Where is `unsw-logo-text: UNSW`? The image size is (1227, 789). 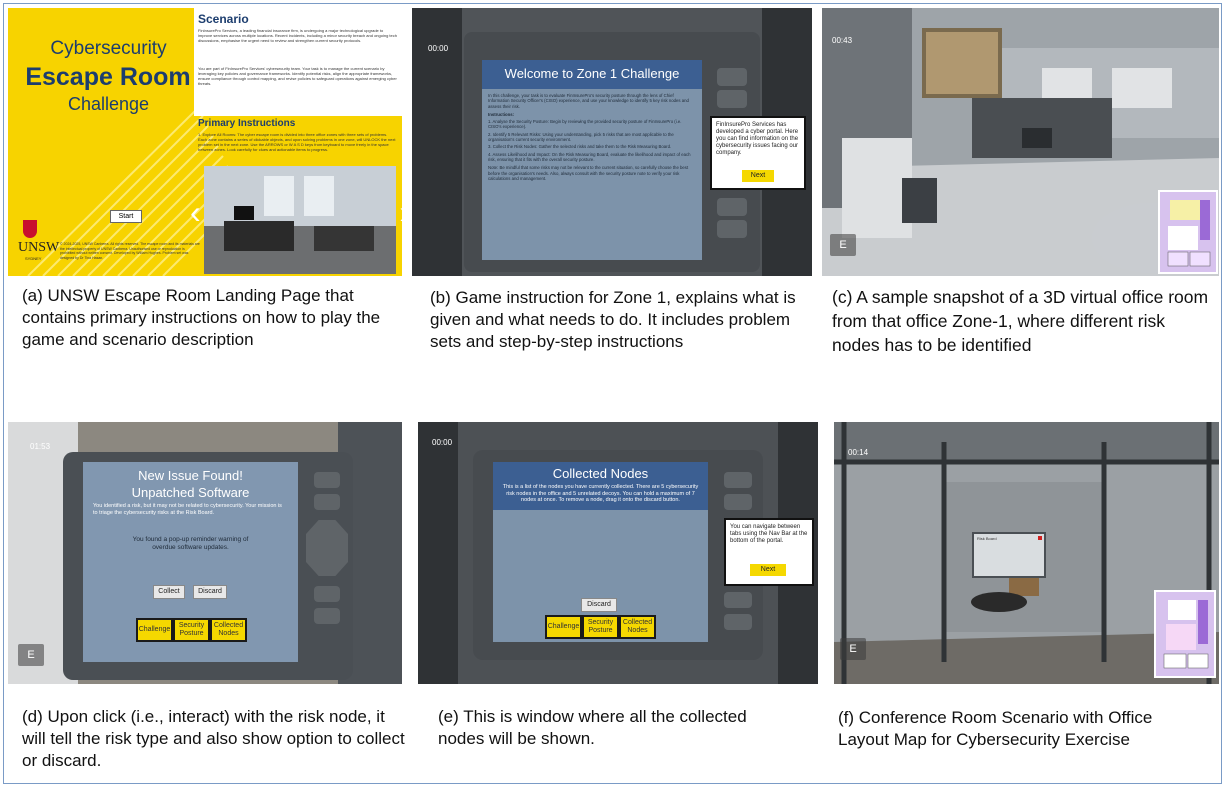
unsw-logo-text: UNSW is located at coordinates (39, 247).